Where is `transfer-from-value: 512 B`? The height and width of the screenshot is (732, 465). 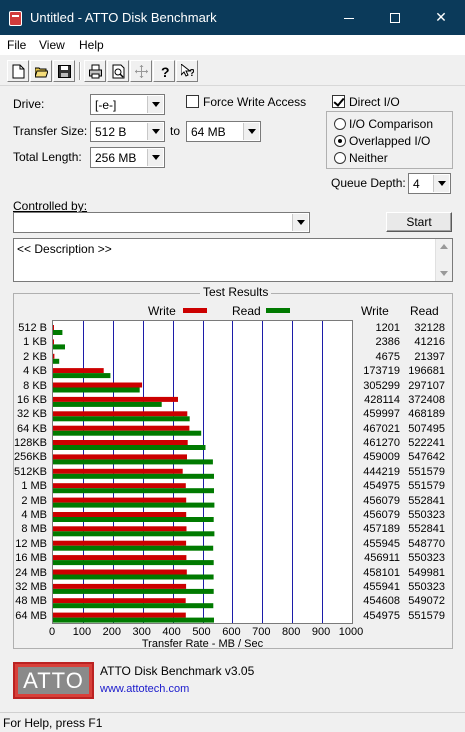
transfer-from-value: 512 B is located at coordinates (111, 132).